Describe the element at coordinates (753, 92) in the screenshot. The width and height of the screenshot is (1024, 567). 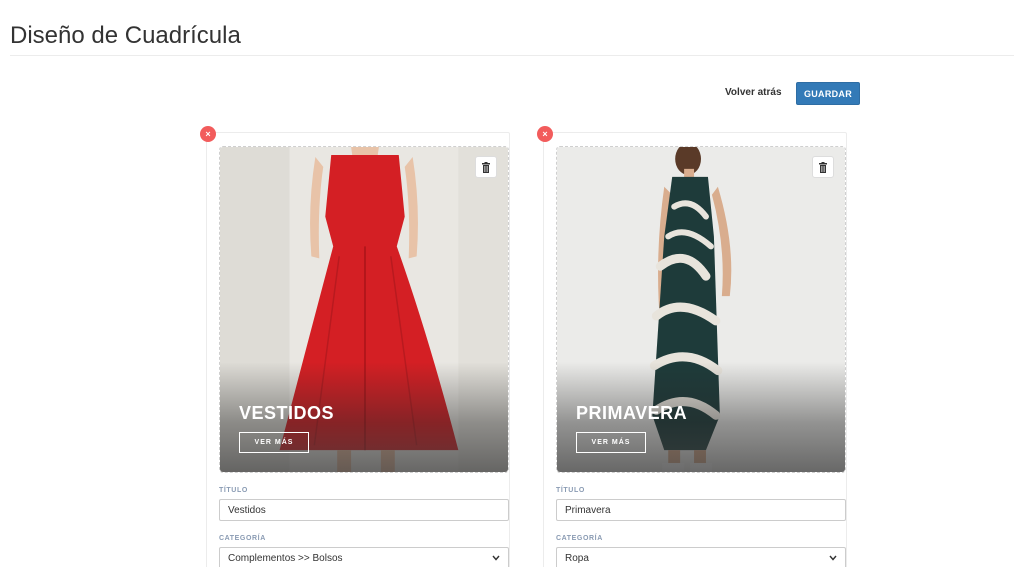
I see `back-link: Volver atrás` at that location.